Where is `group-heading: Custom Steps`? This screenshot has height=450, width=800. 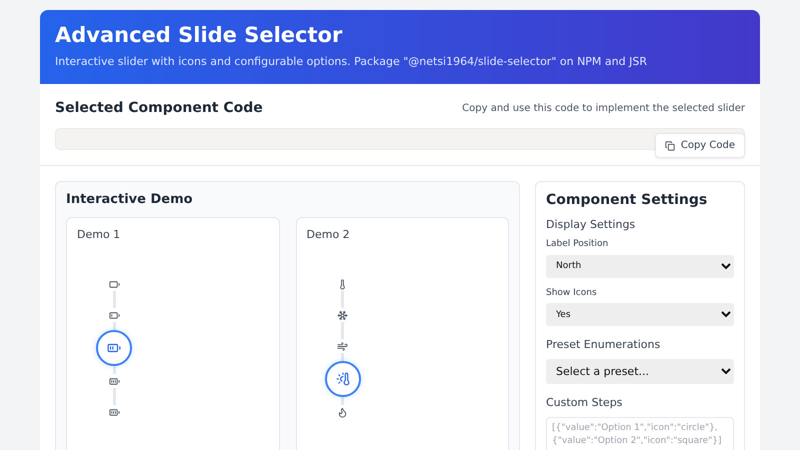
group-heading: Custom Steps is located at coordinates (585, 402).